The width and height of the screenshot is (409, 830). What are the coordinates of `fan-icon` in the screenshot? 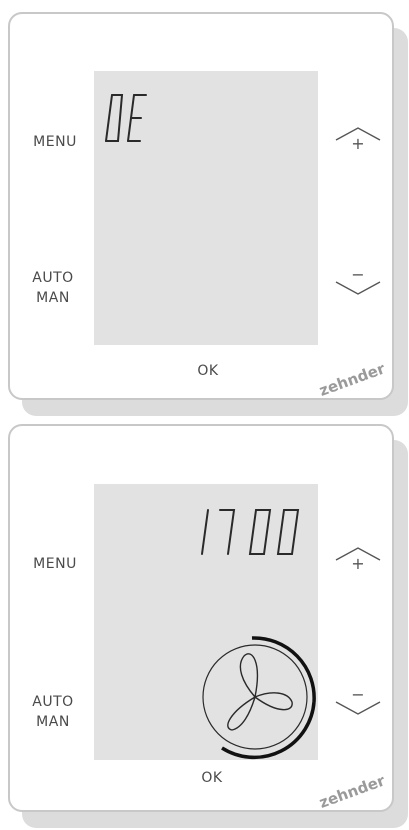 It's located at (259, 698).